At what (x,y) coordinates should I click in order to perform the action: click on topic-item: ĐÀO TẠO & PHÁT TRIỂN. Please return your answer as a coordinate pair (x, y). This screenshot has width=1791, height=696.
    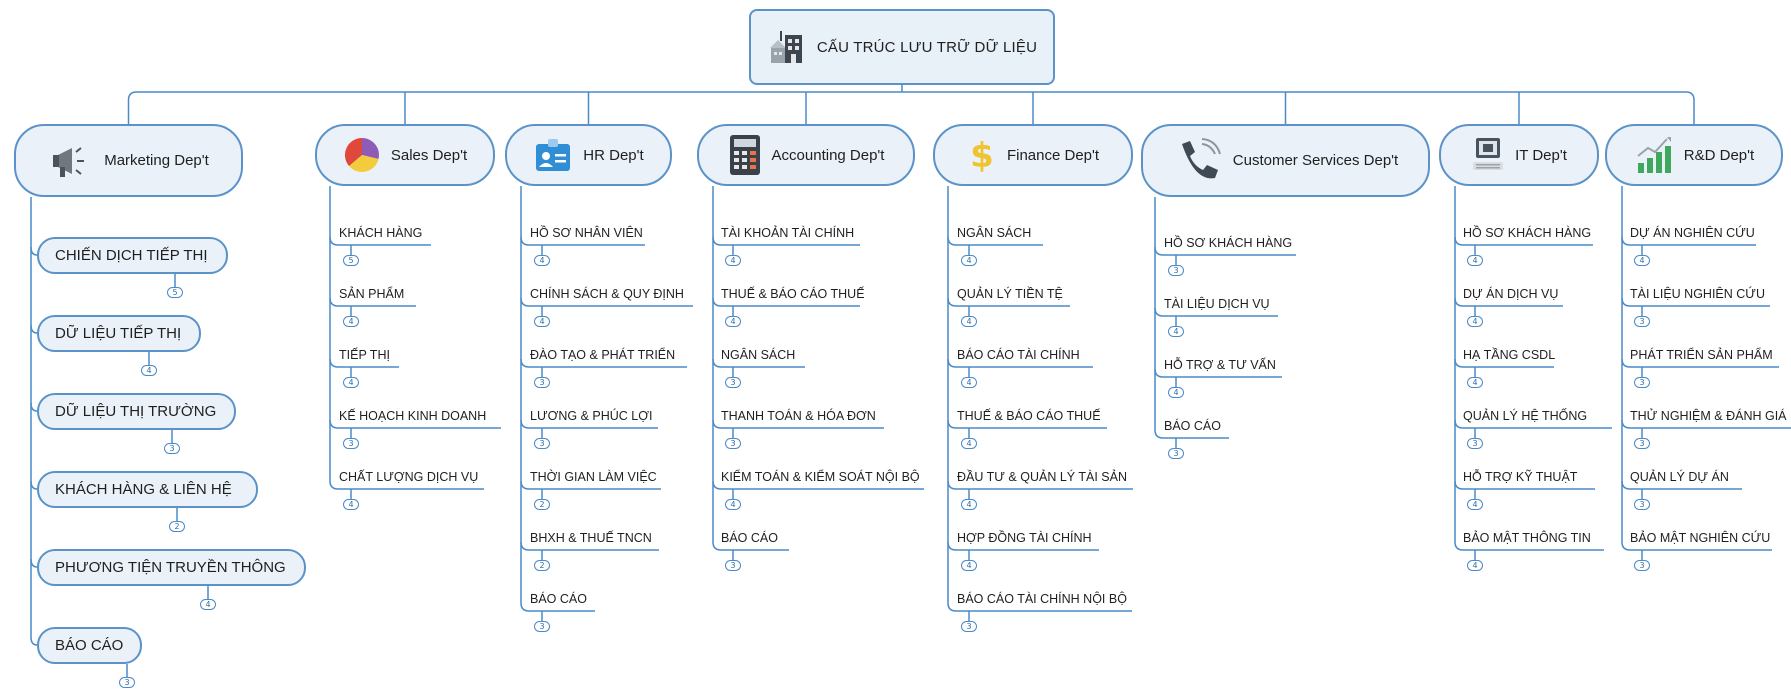
    Looking at the image, I should click on (602, 355).